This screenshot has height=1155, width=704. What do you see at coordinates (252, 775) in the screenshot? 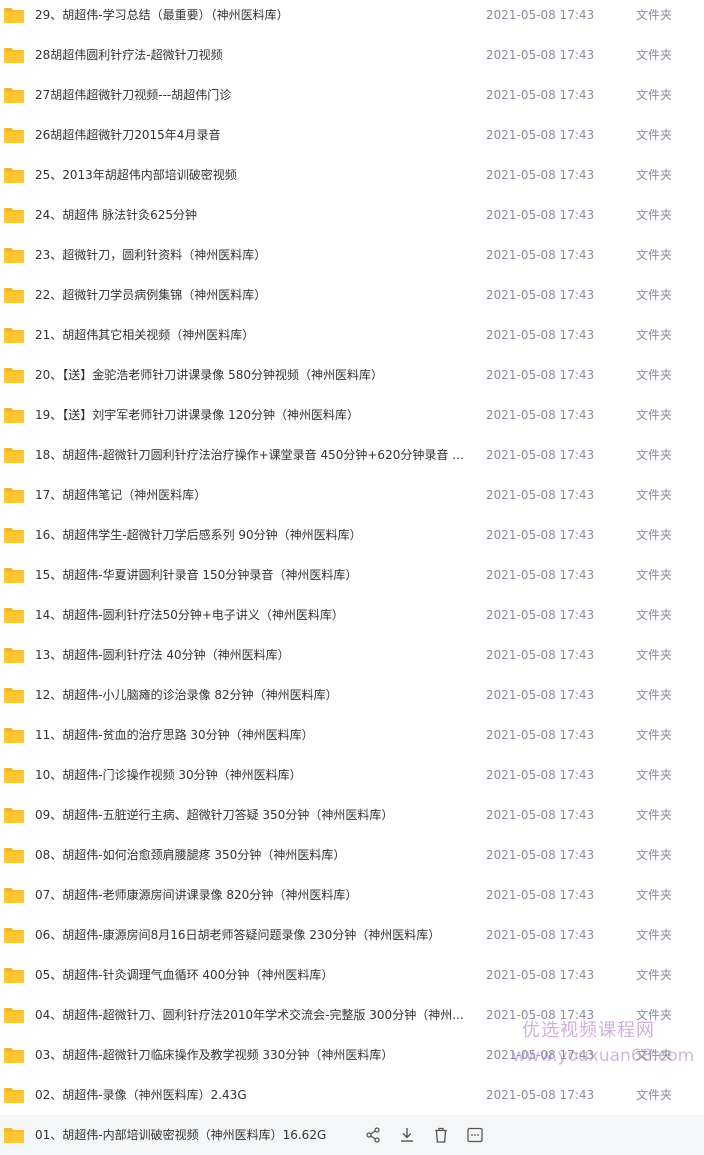
I see `file-name: 10、胡超伟-门诊操作视频 30分钟（神州医料库）` at bounding box center [252, 775].